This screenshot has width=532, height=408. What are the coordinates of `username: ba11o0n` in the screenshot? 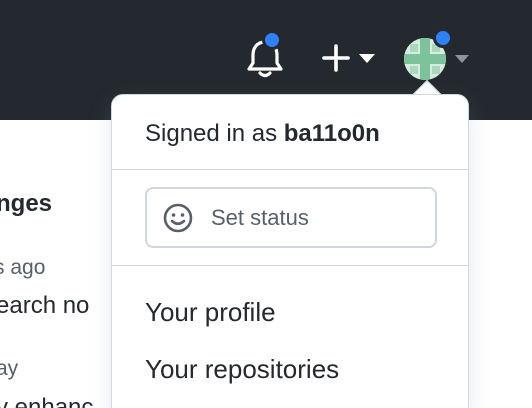 It's located at (331, 133).